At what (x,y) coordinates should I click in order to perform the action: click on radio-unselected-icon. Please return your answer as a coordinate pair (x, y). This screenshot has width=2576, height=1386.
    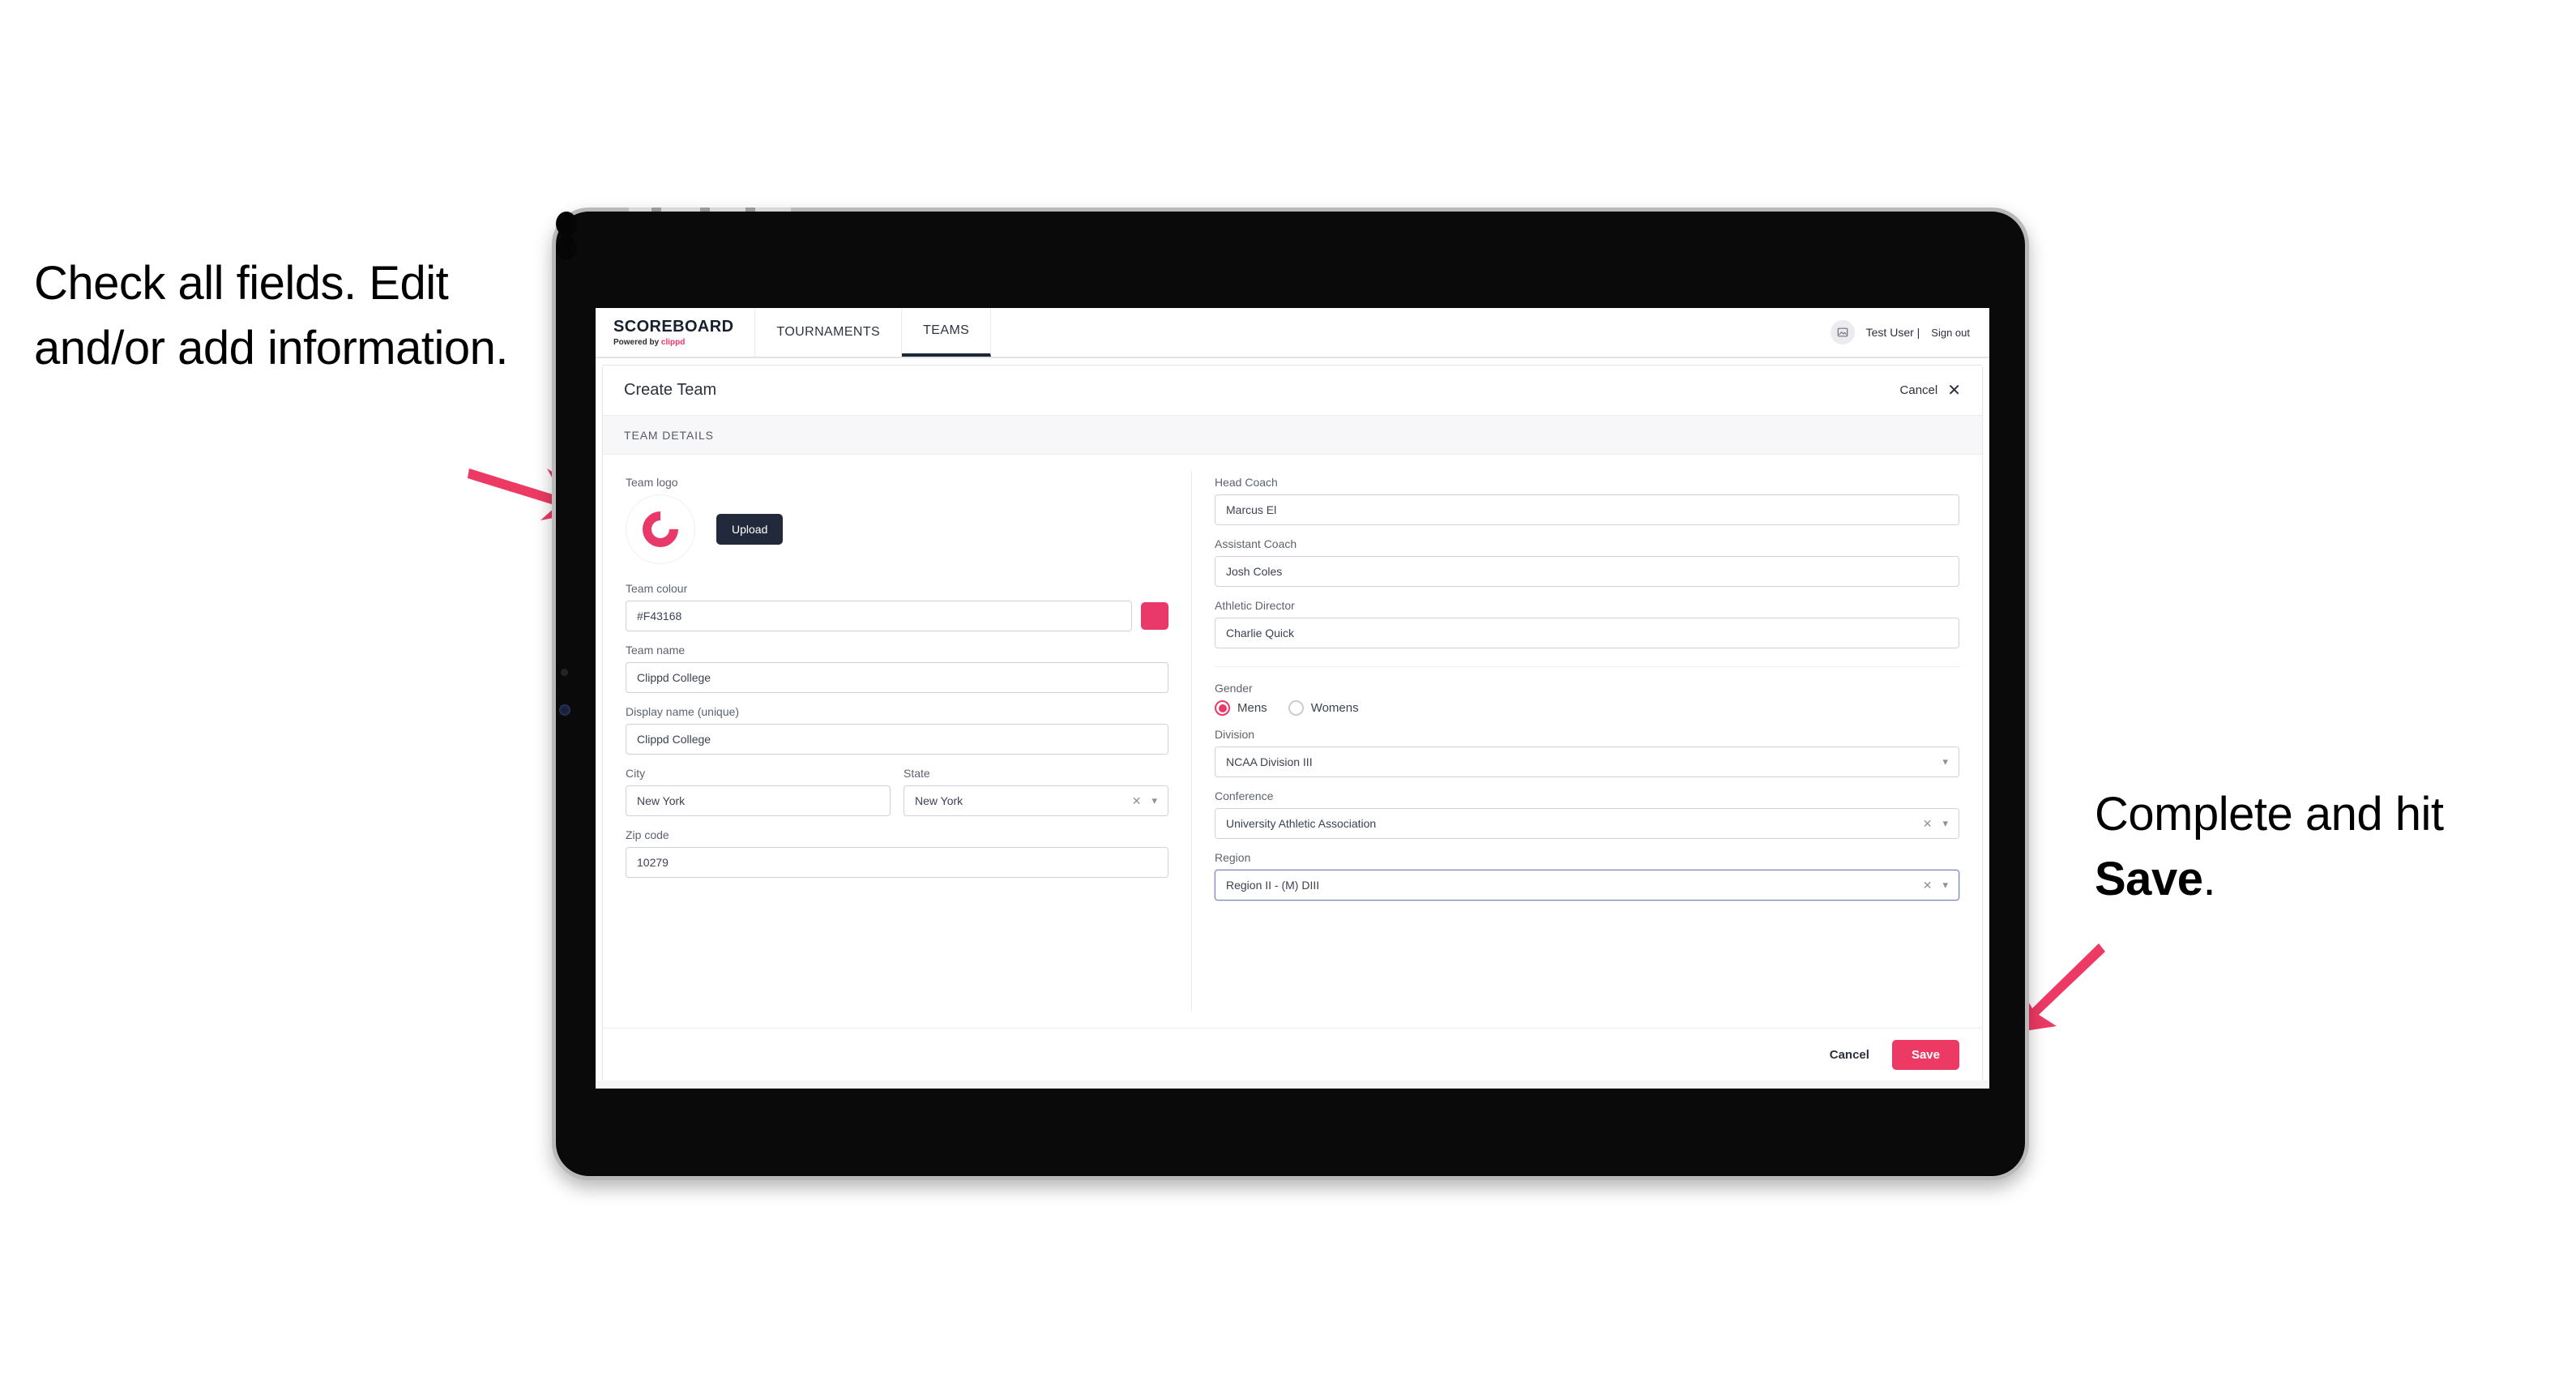
    Looking at the image, I should click on (1296, 708).